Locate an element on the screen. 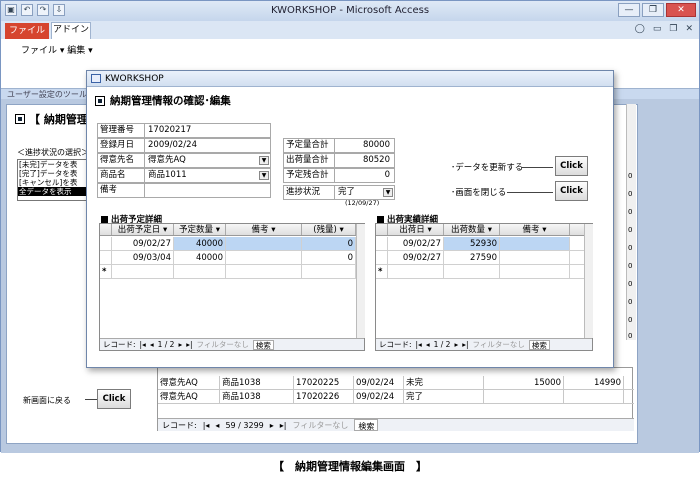 This screenshot has height=480, width=700. status-date-note: (12/09/27) is located at coordinates (362, 203).